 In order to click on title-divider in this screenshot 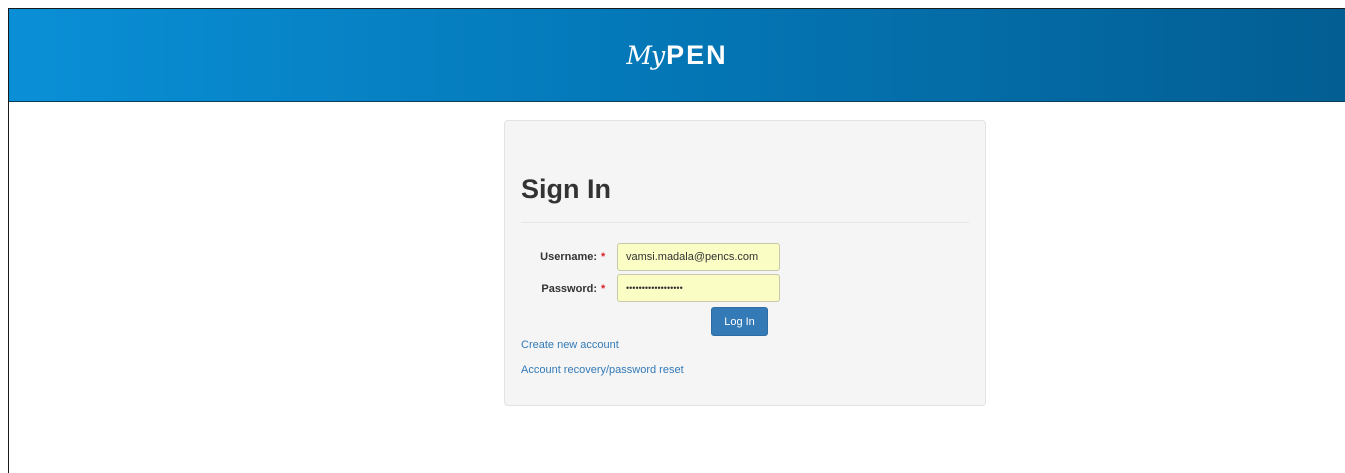, I will do `click(745, 222)`.